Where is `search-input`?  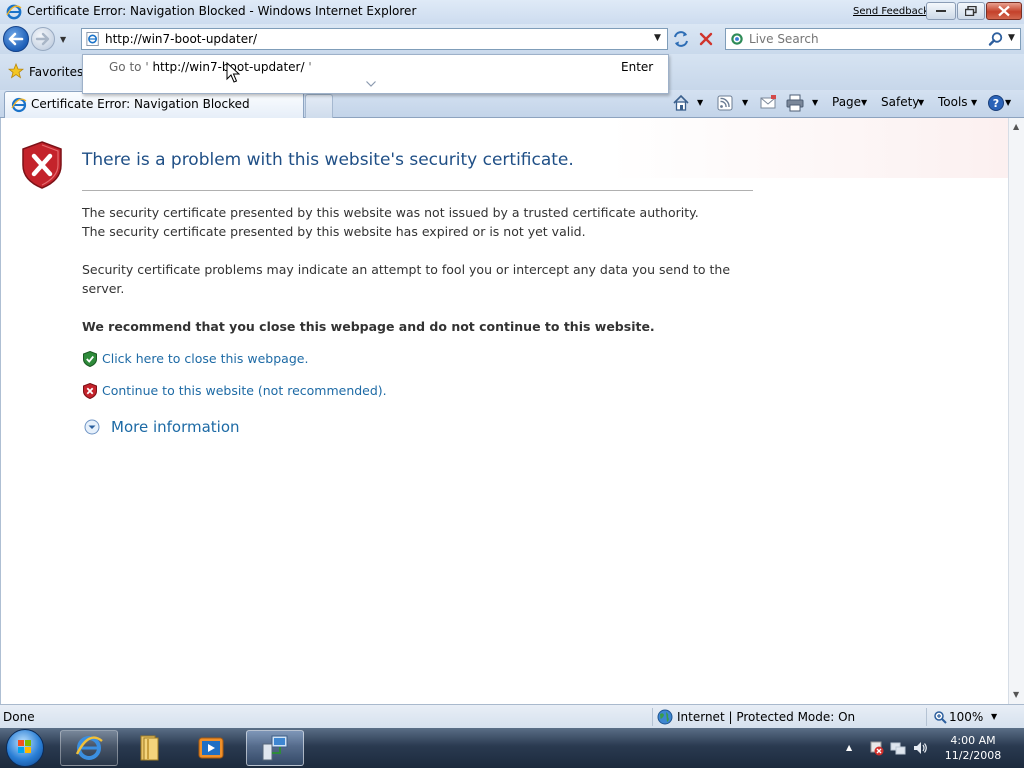
search-input is located at coordinates (866, 39).